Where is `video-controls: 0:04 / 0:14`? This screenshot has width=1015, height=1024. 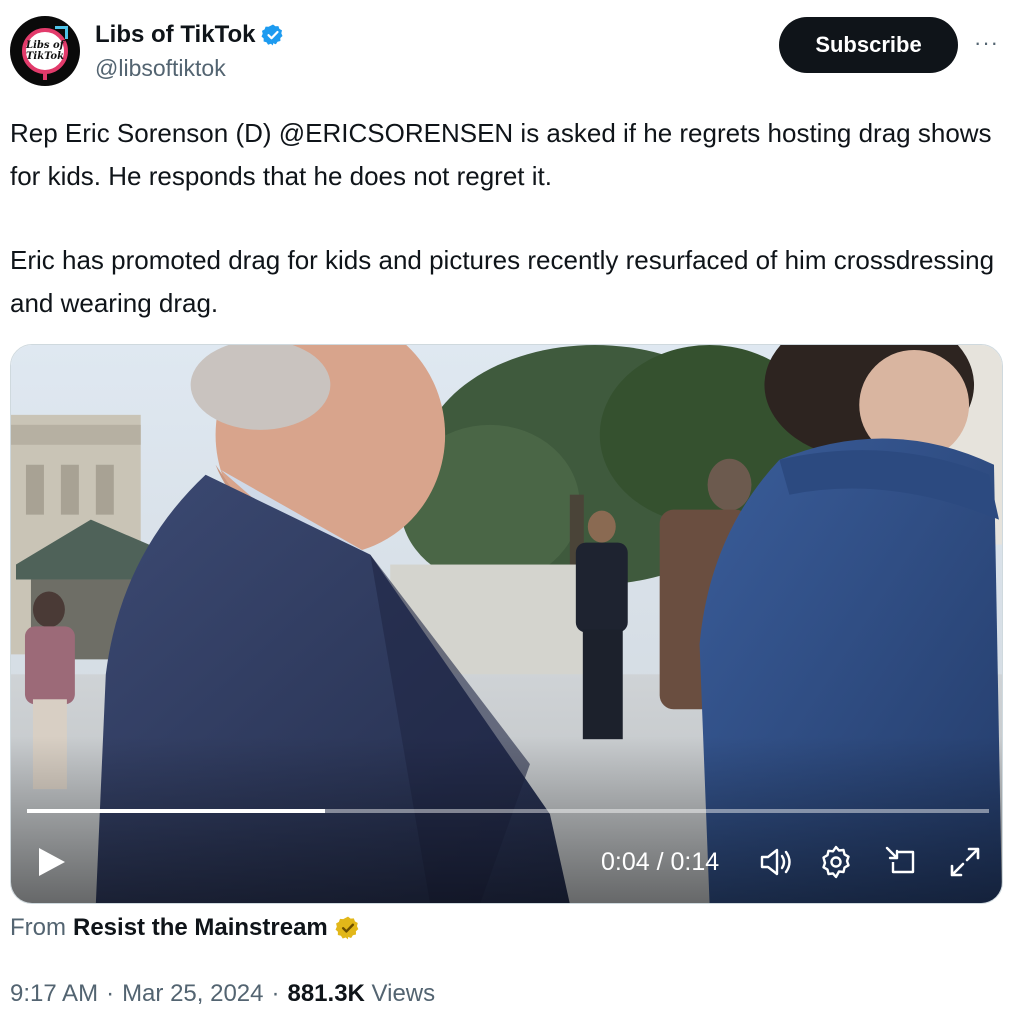
video-controls: 0:04 / 0:14 is located at coordinates (506, 860).